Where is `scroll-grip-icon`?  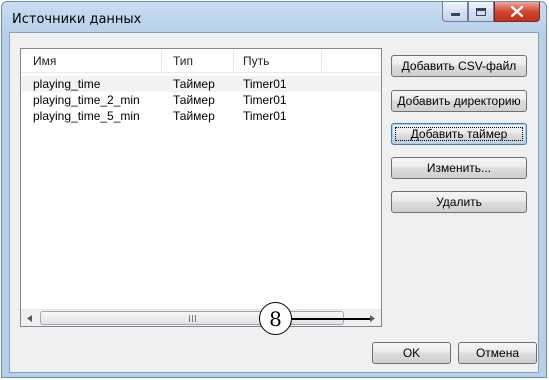
scroll-grip-icon is located at coordinates (192, 318).